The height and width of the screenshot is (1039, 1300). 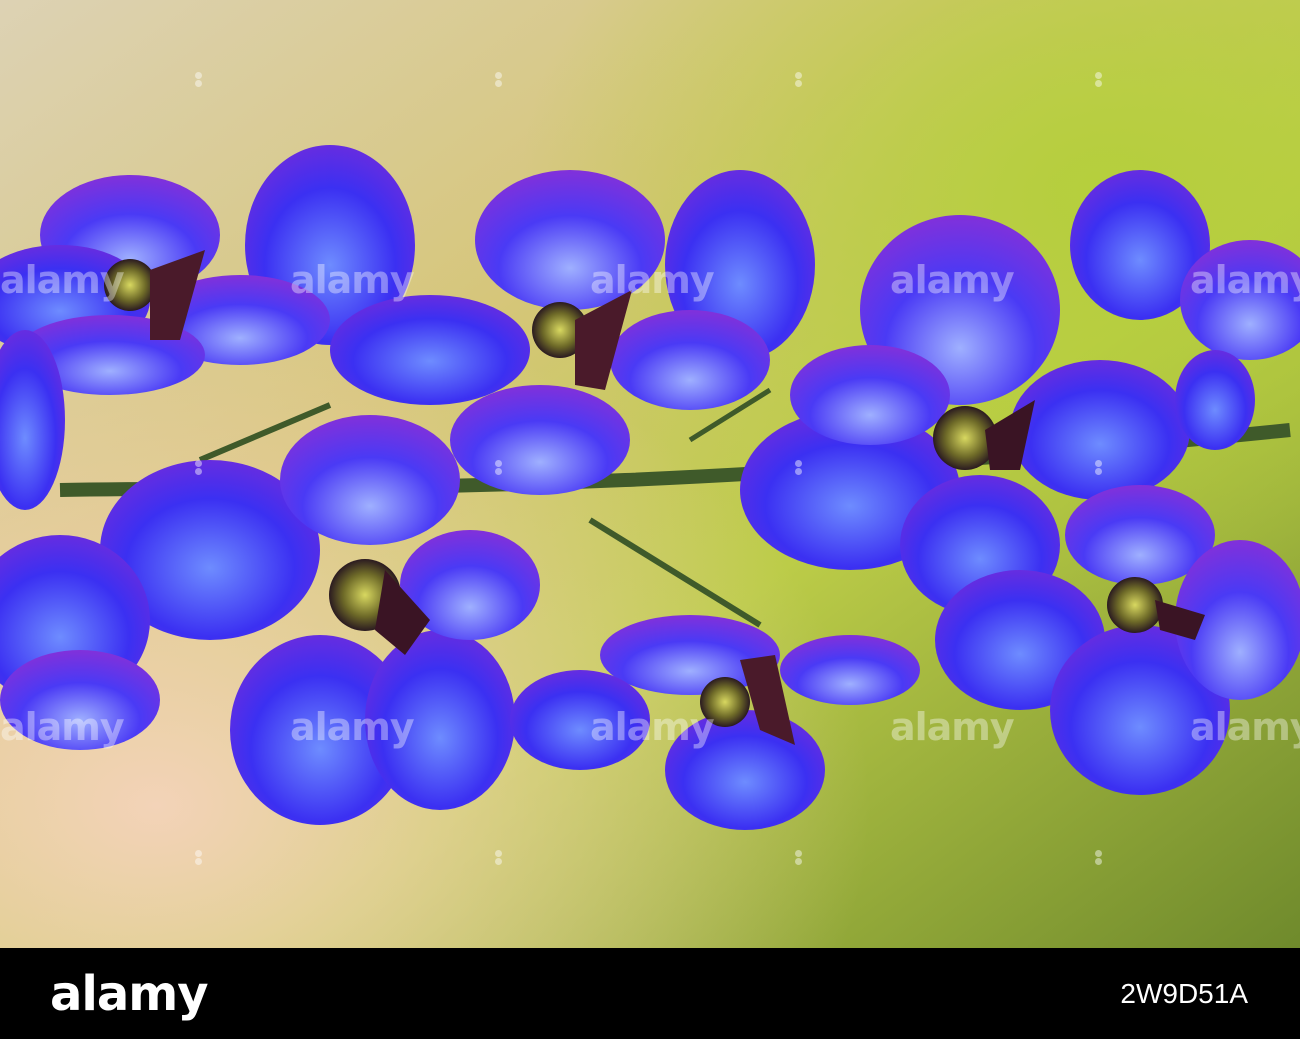 I want to click on alamy-logo: alamy, so click(x=129, y=994).